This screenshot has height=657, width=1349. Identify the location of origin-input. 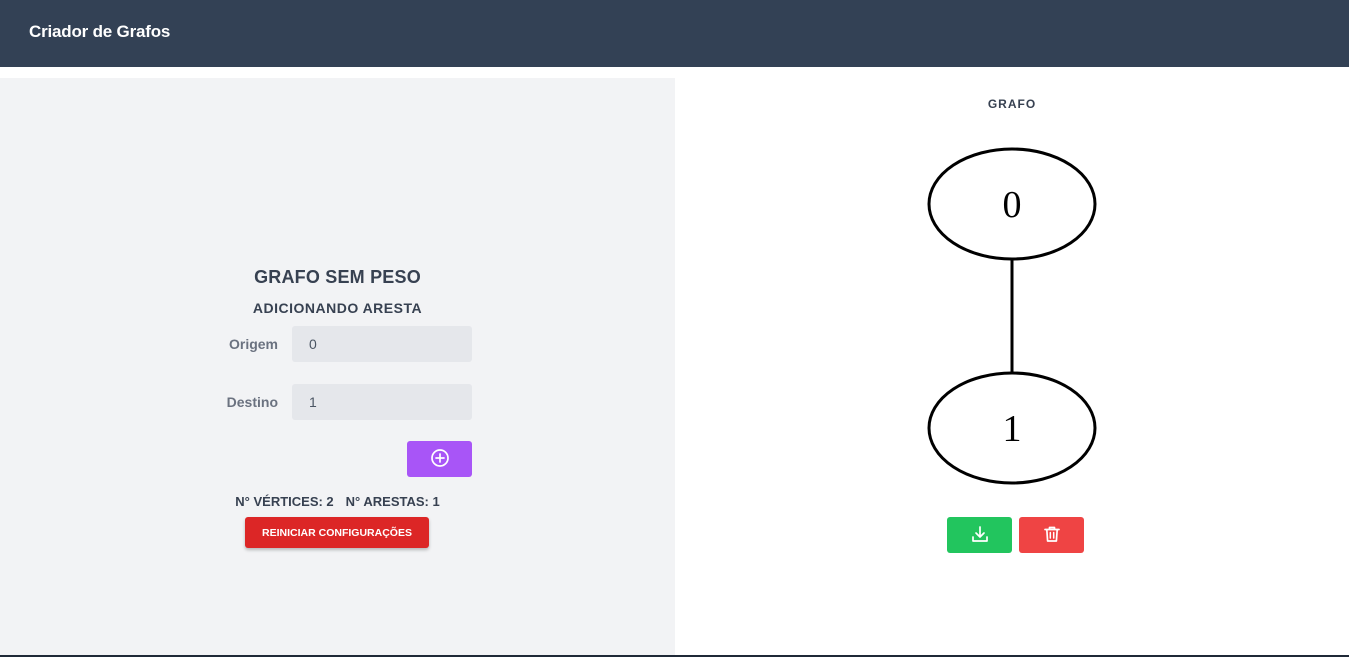
(382, 344).